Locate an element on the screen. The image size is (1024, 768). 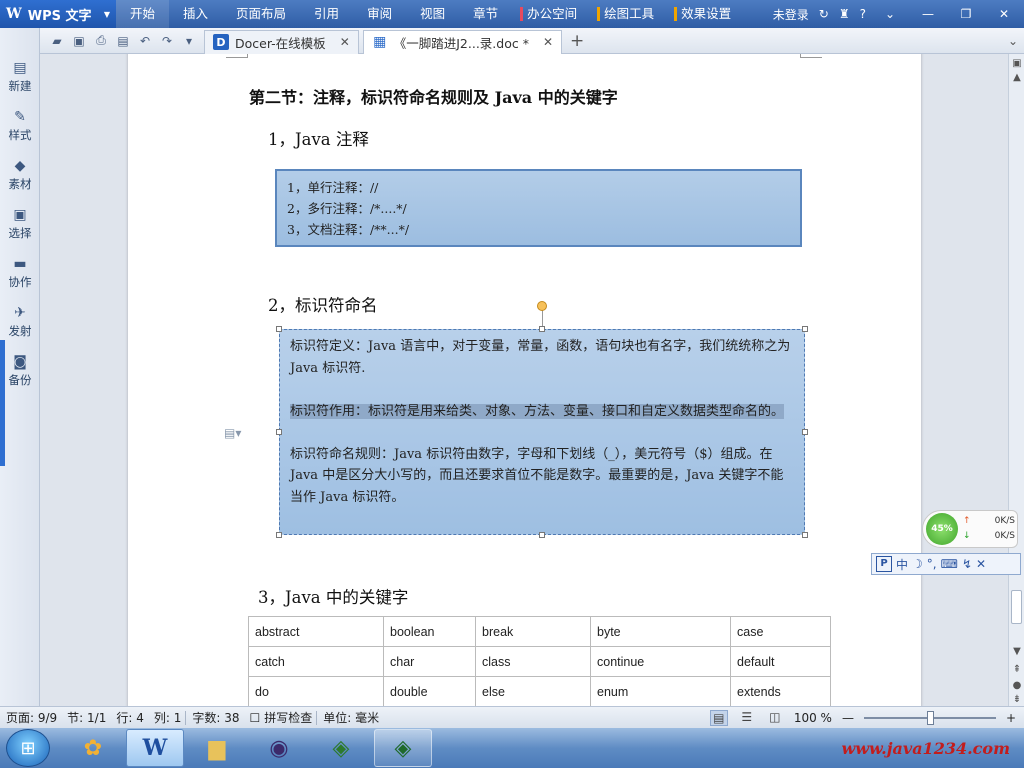
sidebar-item-select: ▣ 选择 is located at coordinates (20, 224).